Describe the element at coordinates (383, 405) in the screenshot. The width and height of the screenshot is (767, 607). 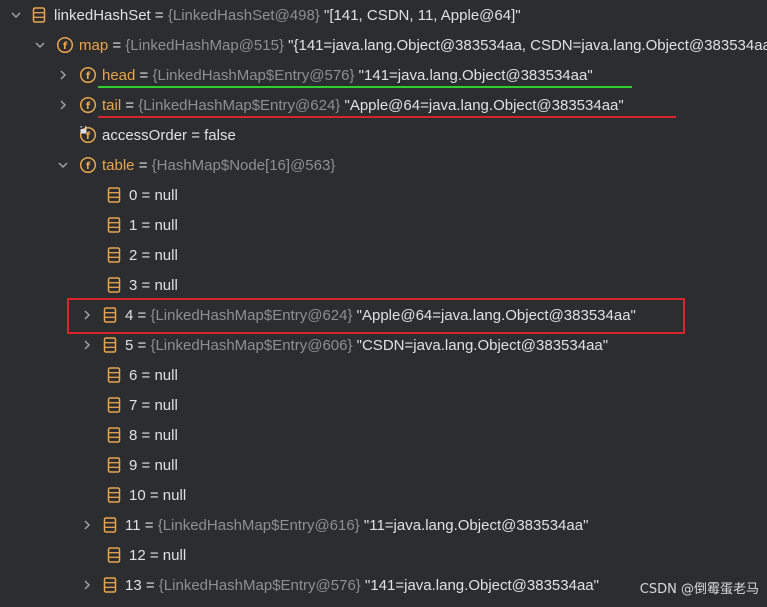
I see `tree-row-table-7: 7 = null` at that location.